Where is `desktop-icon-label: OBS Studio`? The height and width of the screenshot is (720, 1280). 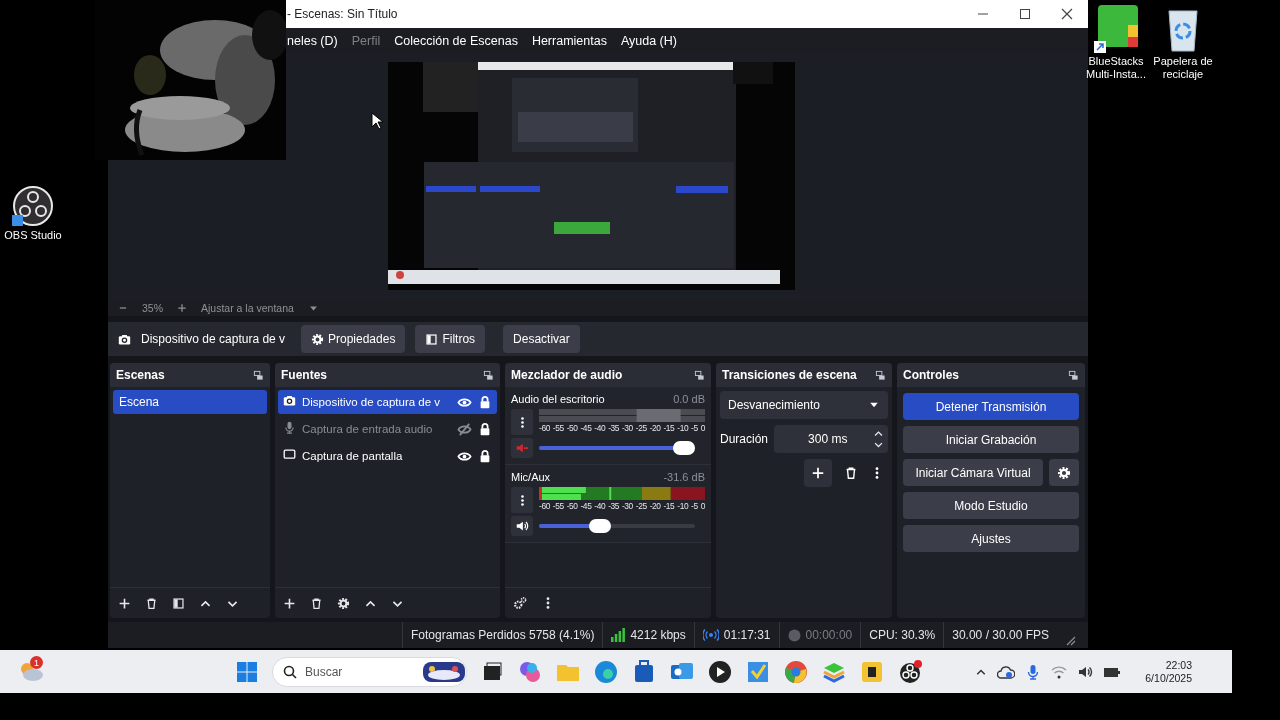
desktop-icon-label: OBS Studio is located at coordinates (33, 235).